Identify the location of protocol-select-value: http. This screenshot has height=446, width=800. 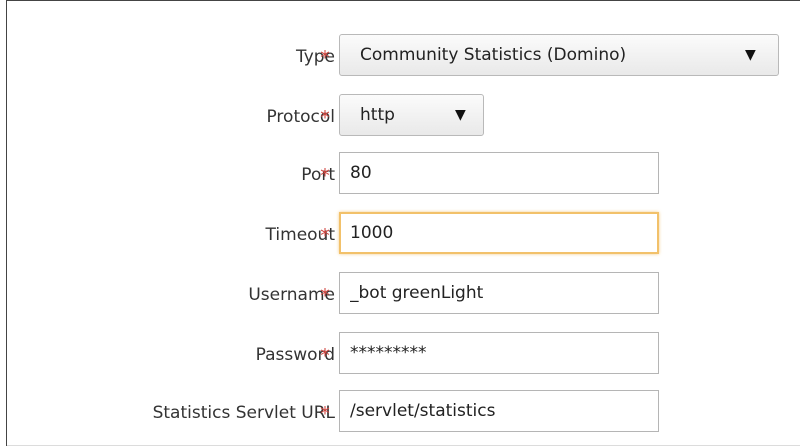
(377, 115).